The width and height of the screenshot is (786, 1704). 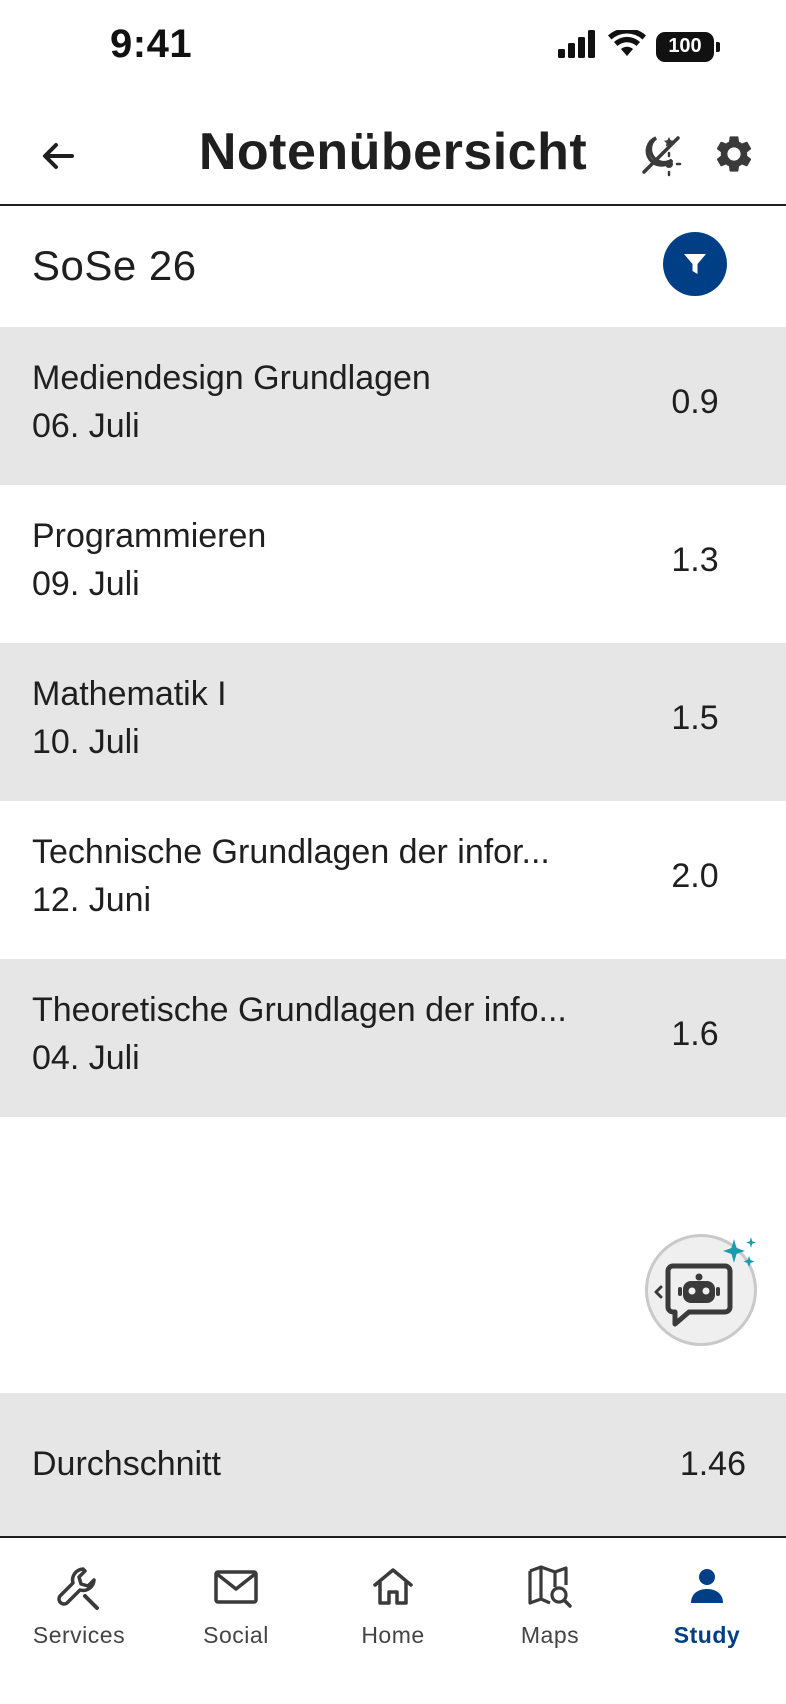 What do you see at coordinates (688, 46) in the screenshot?
I see `battery-icon: 100` at bounding box center [688, 46].